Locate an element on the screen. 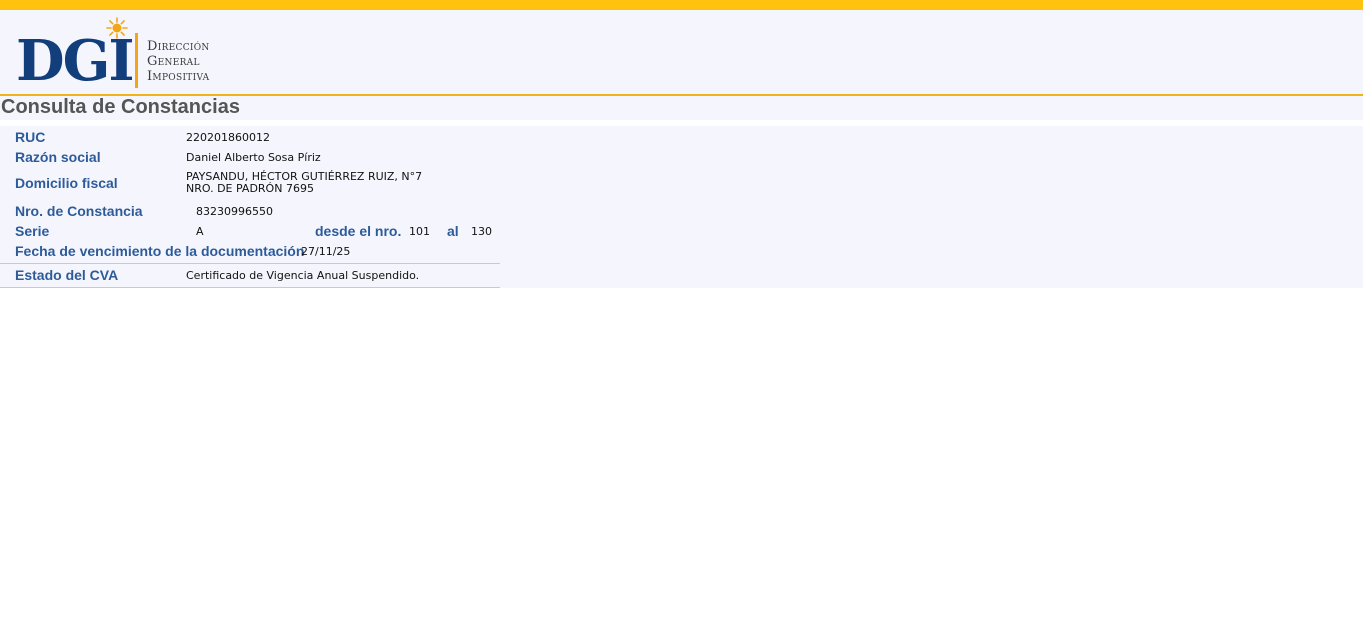  top-accent-bar is located at coordinates (681, 5).